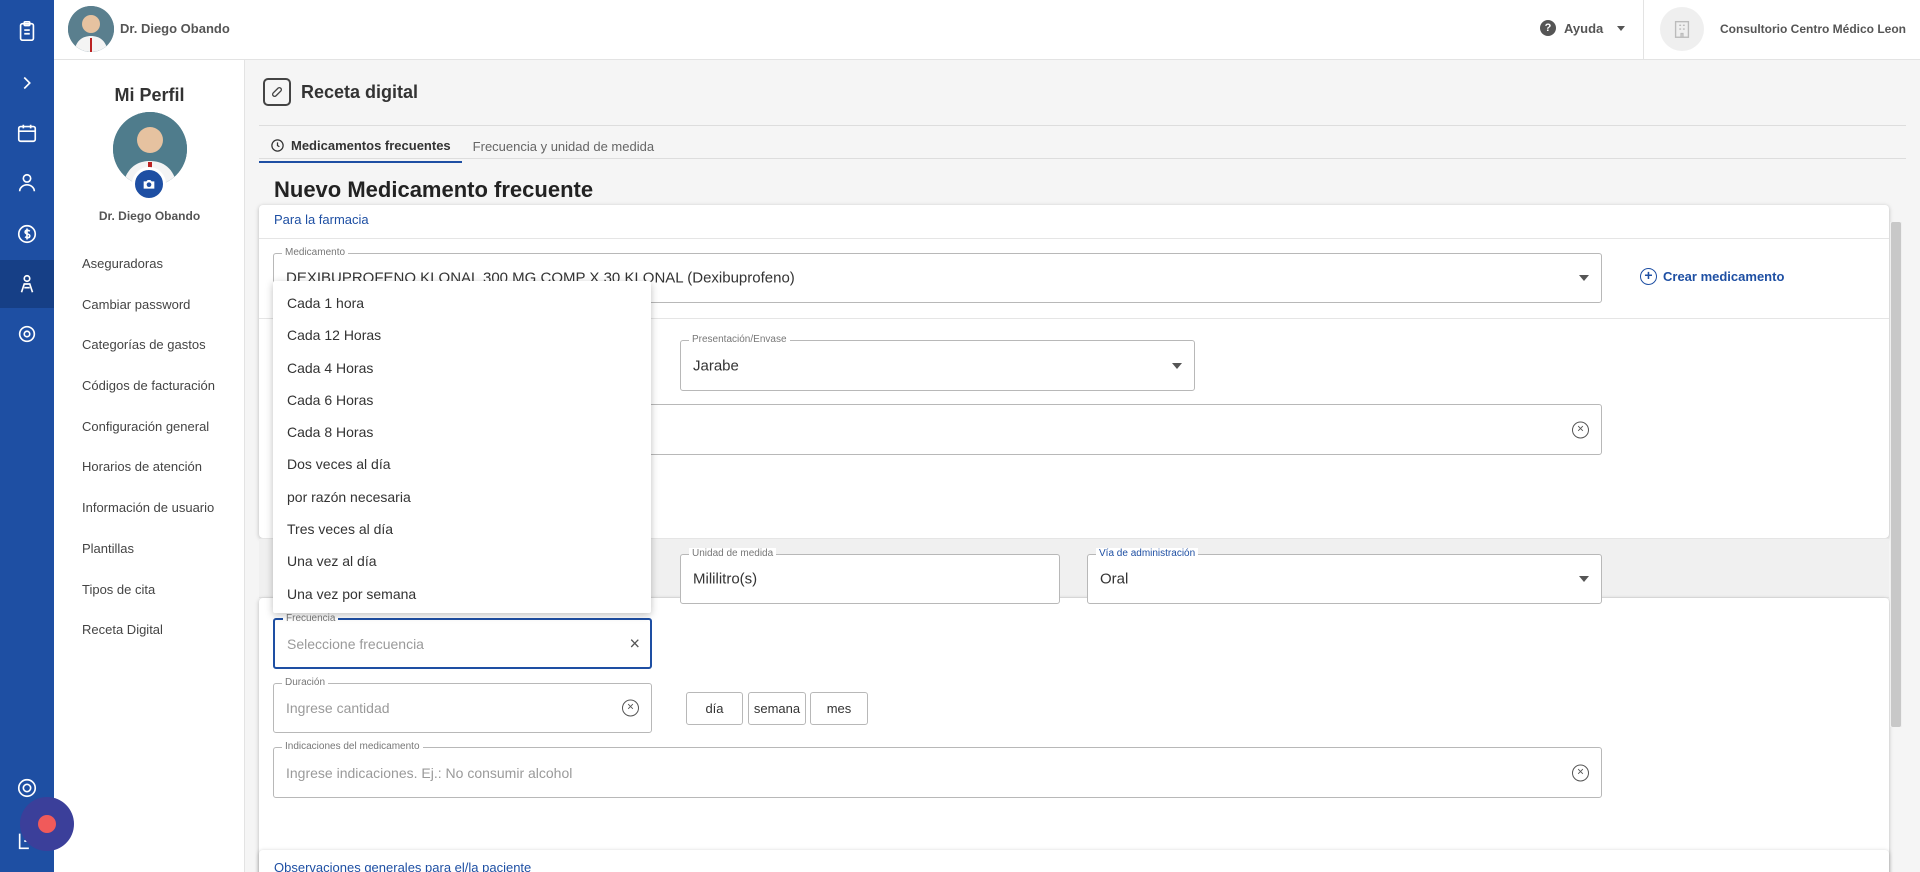 The image size is (1920, 872). Describe the element at coordinates (27, 284) in the screenshot. I see `doctor-icon` at that location.